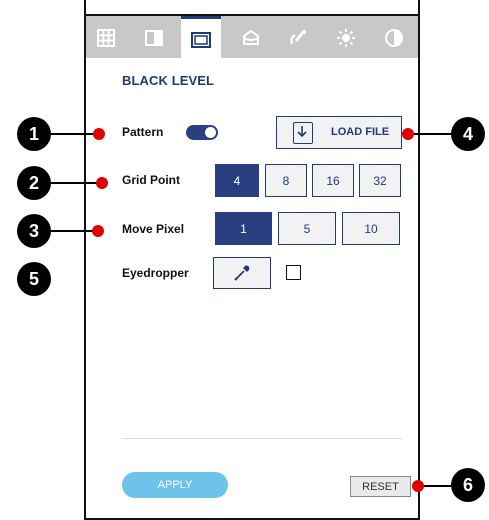  I want to click on move-pixel-option-5: 5, so click(307, 228).